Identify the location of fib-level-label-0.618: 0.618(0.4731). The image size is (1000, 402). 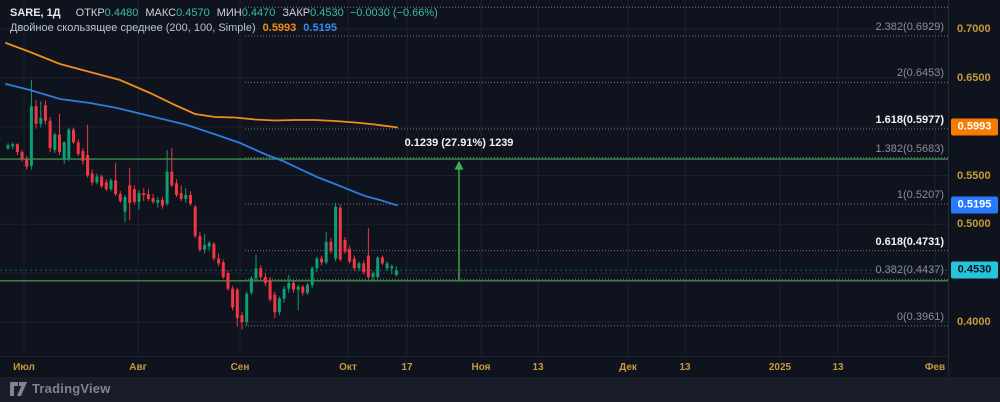
(910, 241).